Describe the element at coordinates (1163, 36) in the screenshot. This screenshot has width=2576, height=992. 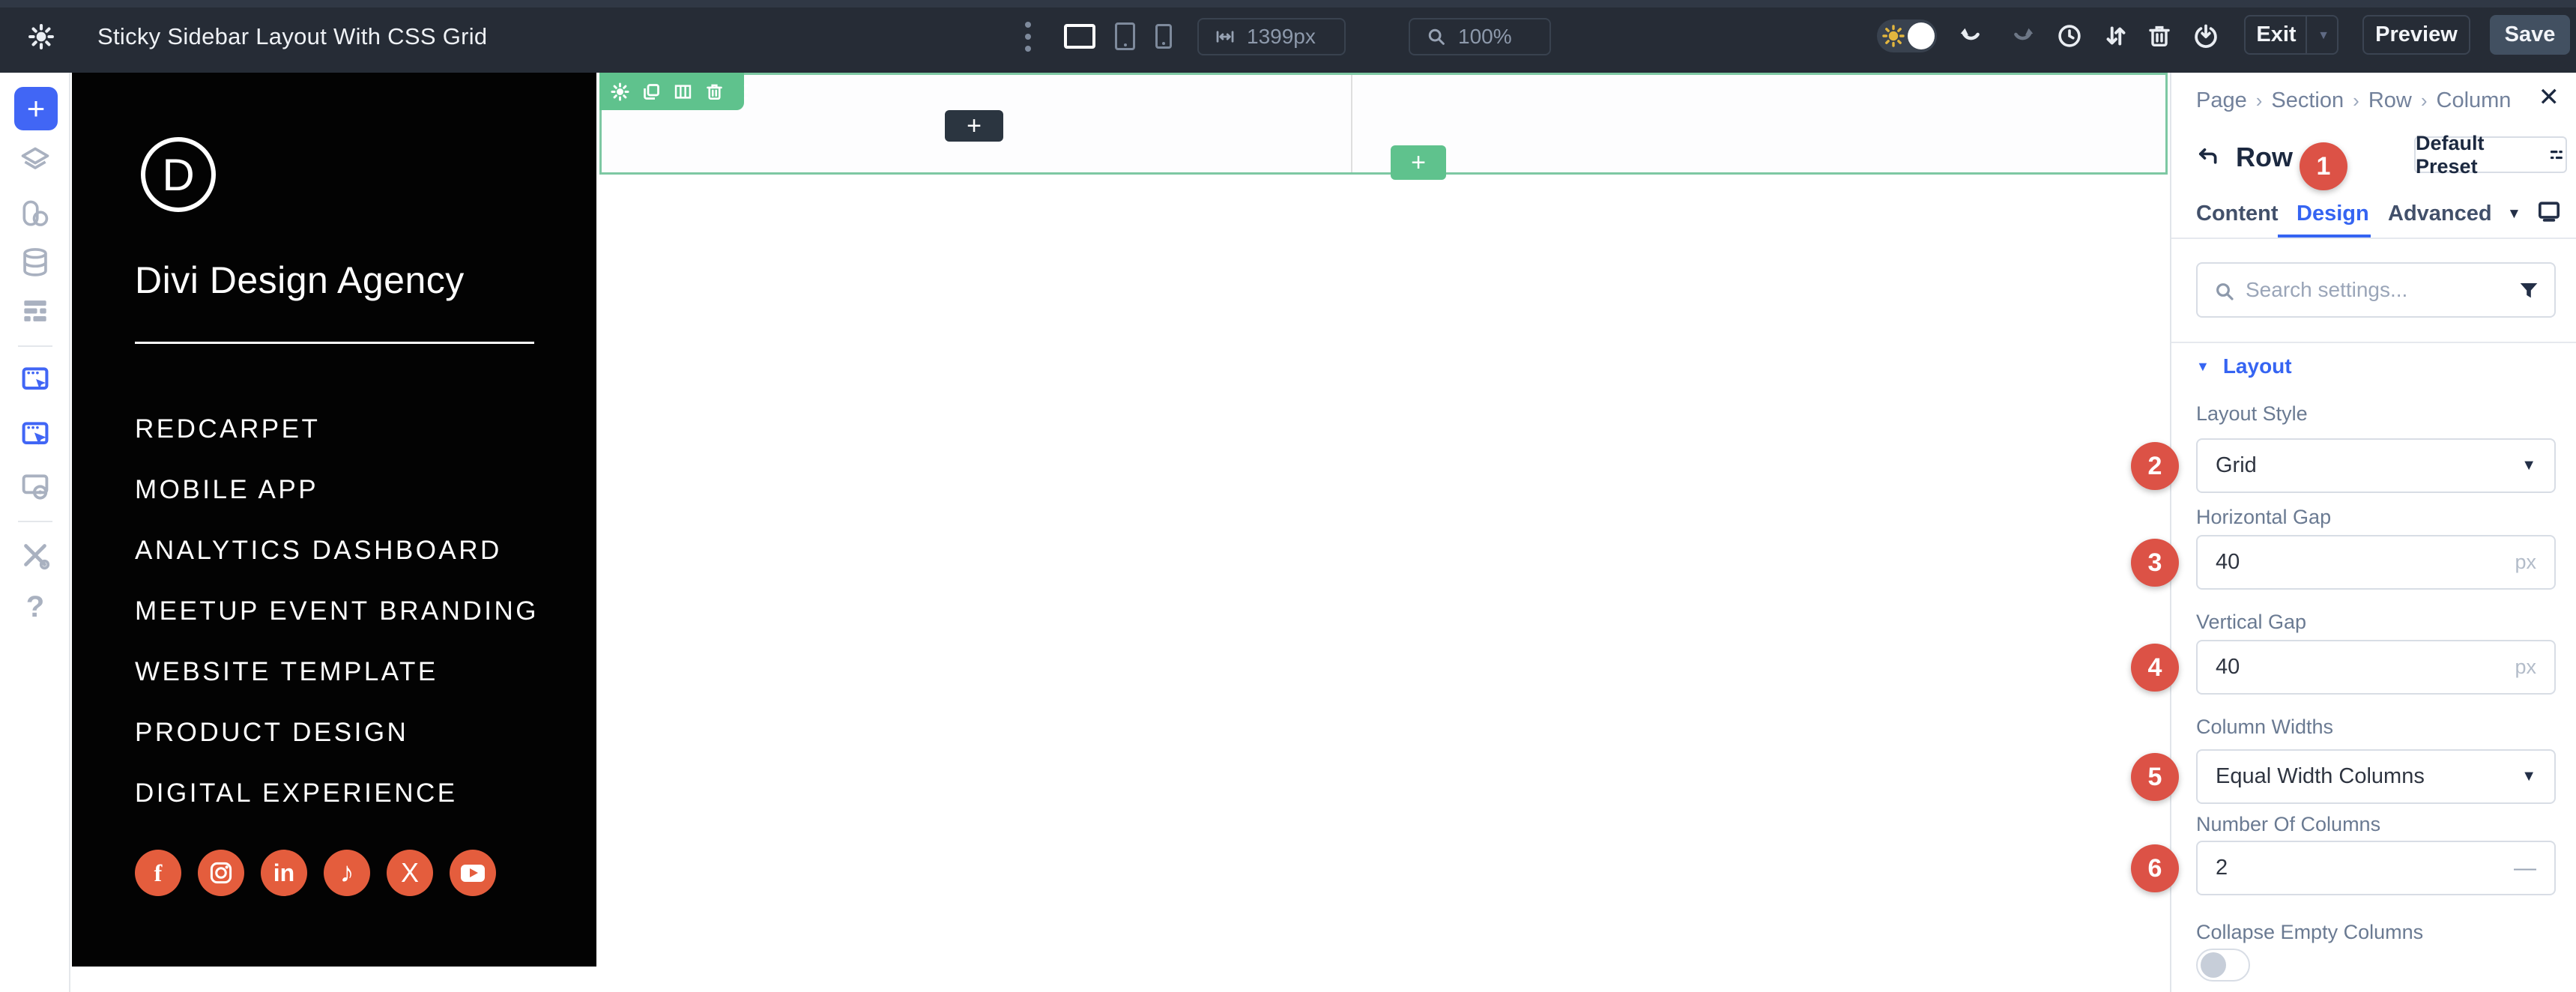
I see `phone-view-icon` at that location.